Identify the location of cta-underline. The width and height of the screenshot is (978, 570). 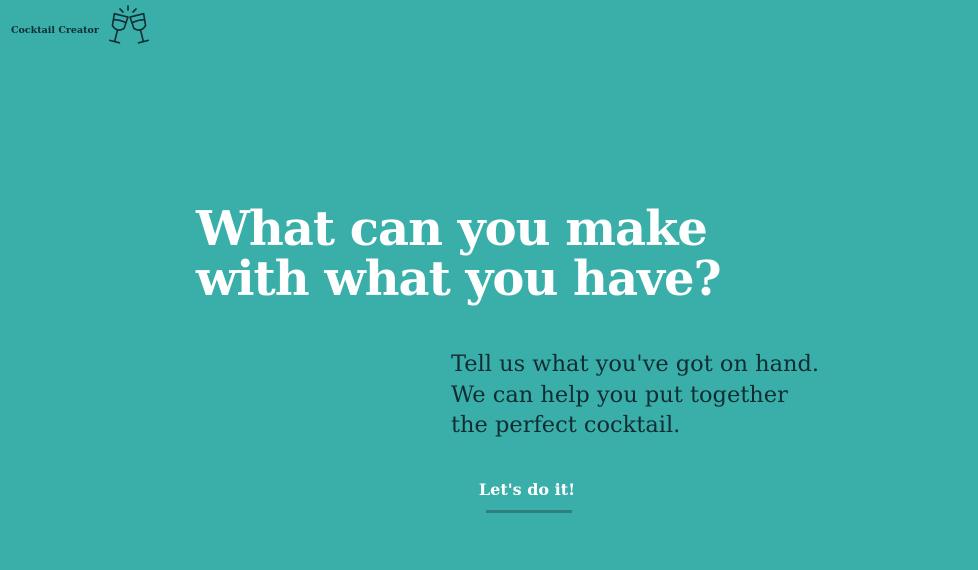
(529, 511).